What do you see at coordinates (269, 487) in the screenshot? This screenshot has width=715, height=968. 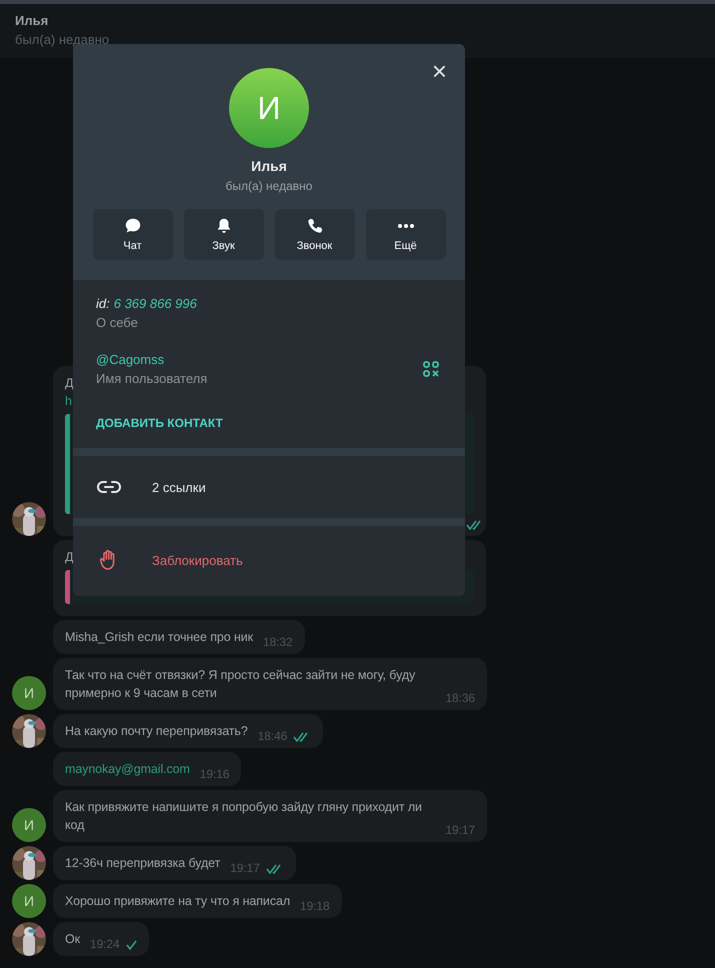 I see `links-item: 2 ссылки` at bounding box center [269, 487].